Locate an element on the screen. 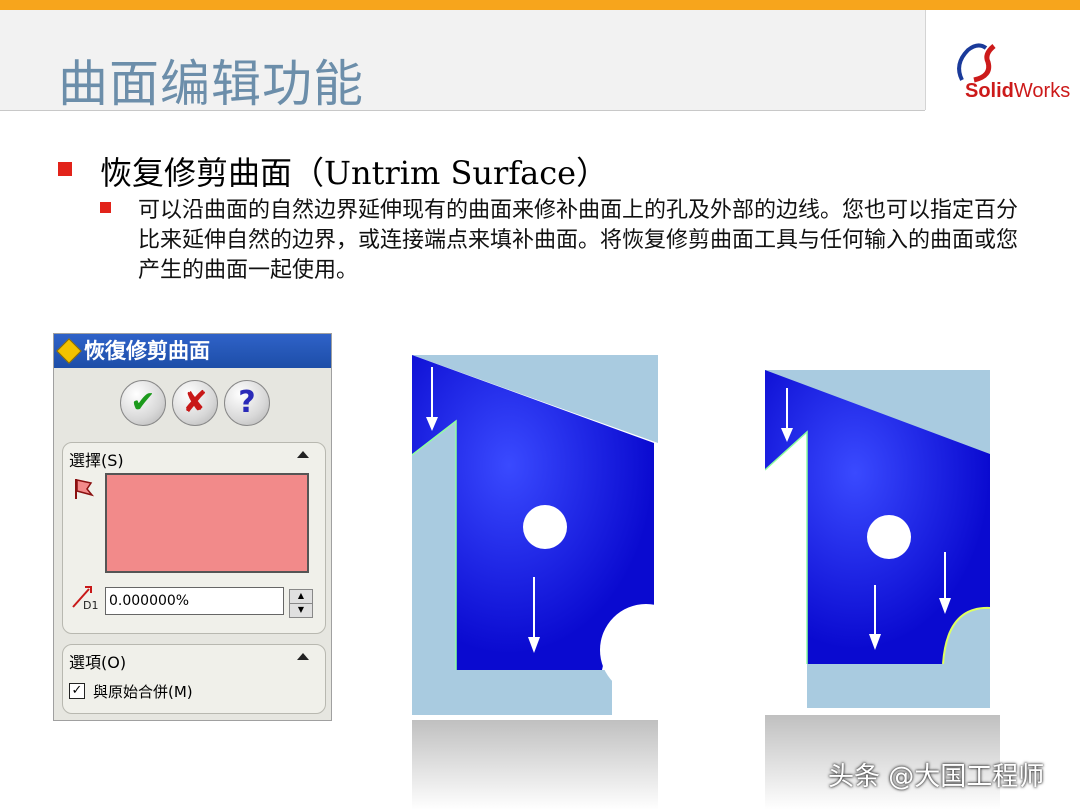 Image resolution: width=1080 pixels, height=810 pixels. bullet-level1 is located at coordinates (65, 169).